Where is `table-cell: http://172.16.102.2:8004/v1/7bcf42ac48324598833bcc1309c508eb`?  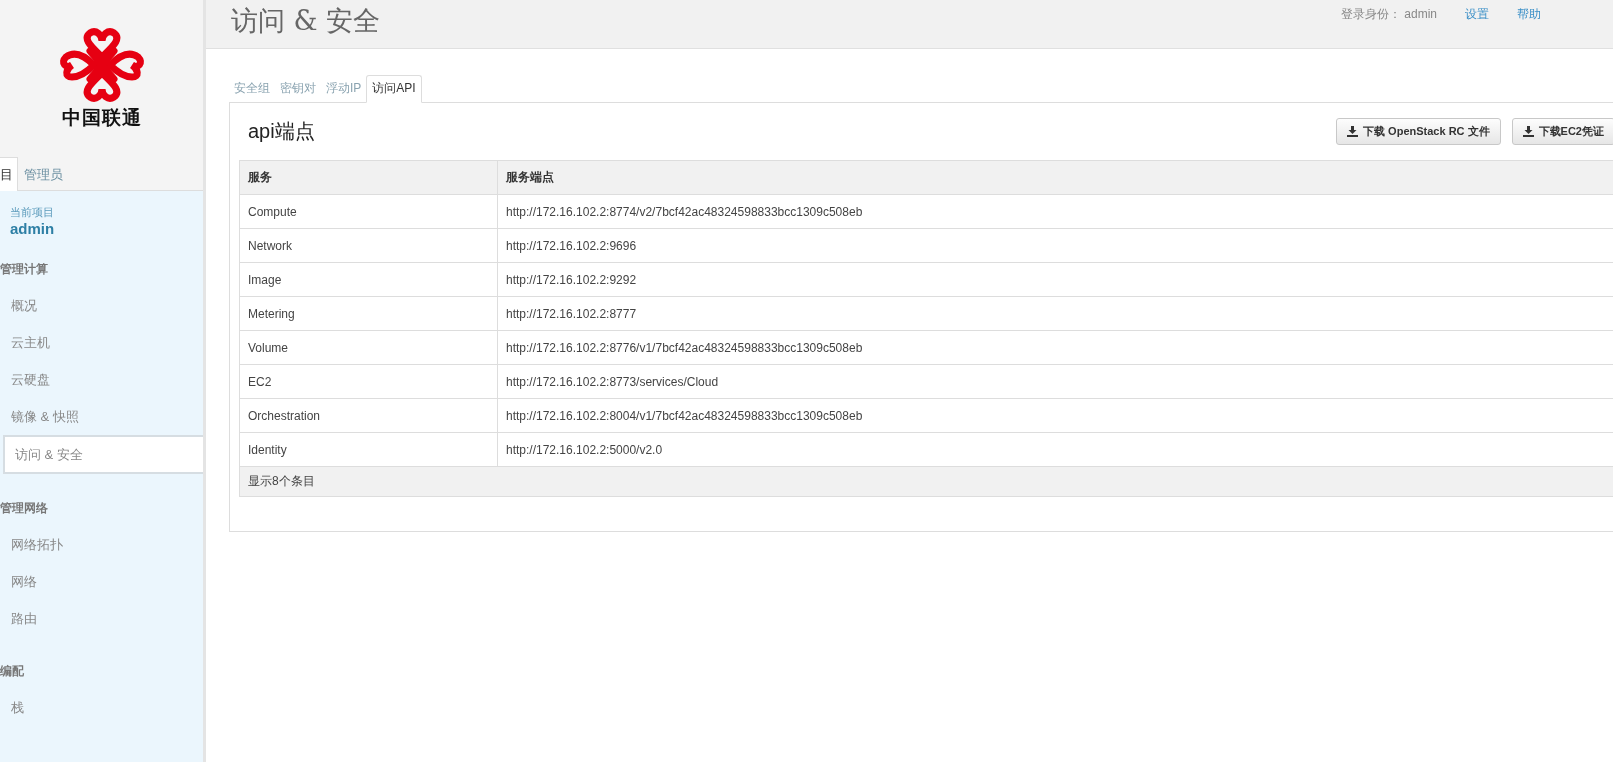 table-cell: http://172.16.102.2:8004/v1/7bcf42ac48324598833bcc1309c508eb is located at coordinates (1055, 415).